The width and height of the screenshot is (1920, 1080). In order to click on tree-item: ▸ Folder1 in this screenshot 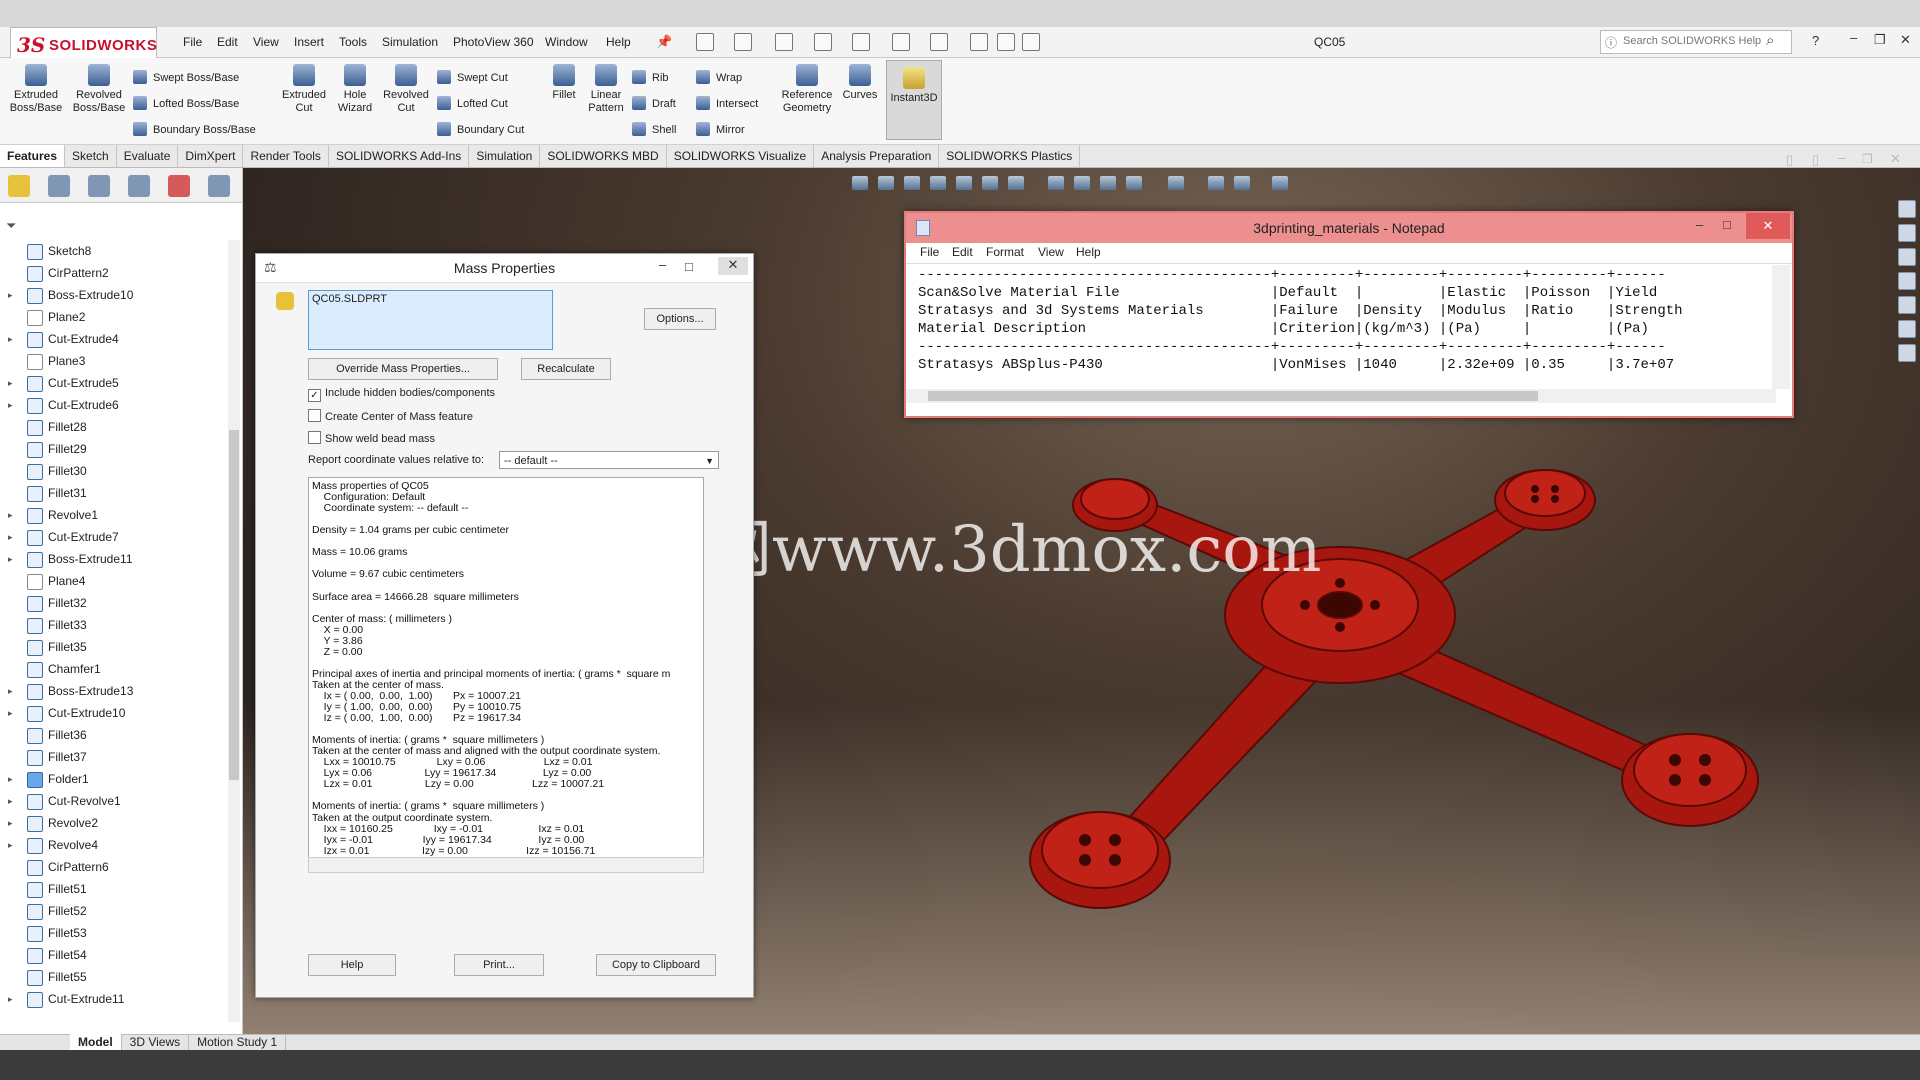, I will do `click(114, 779)`.